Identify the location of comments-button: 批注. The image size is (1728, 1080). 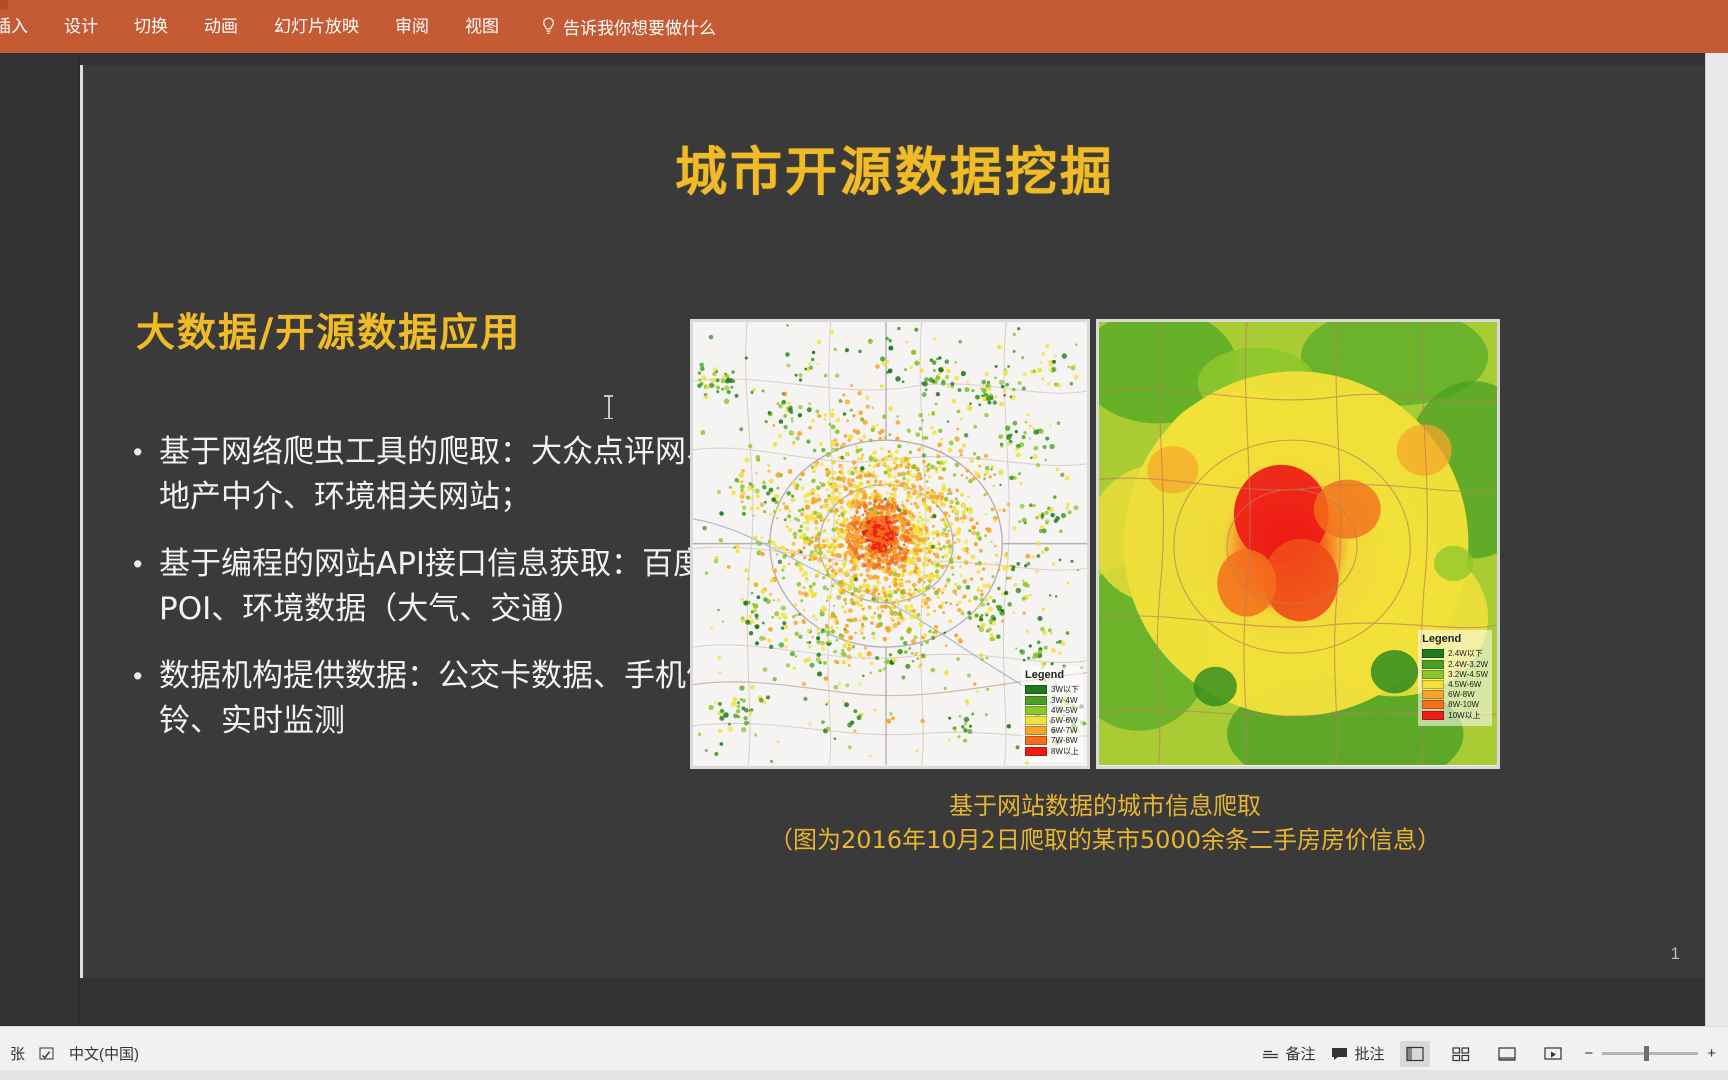
(1357, 1053).